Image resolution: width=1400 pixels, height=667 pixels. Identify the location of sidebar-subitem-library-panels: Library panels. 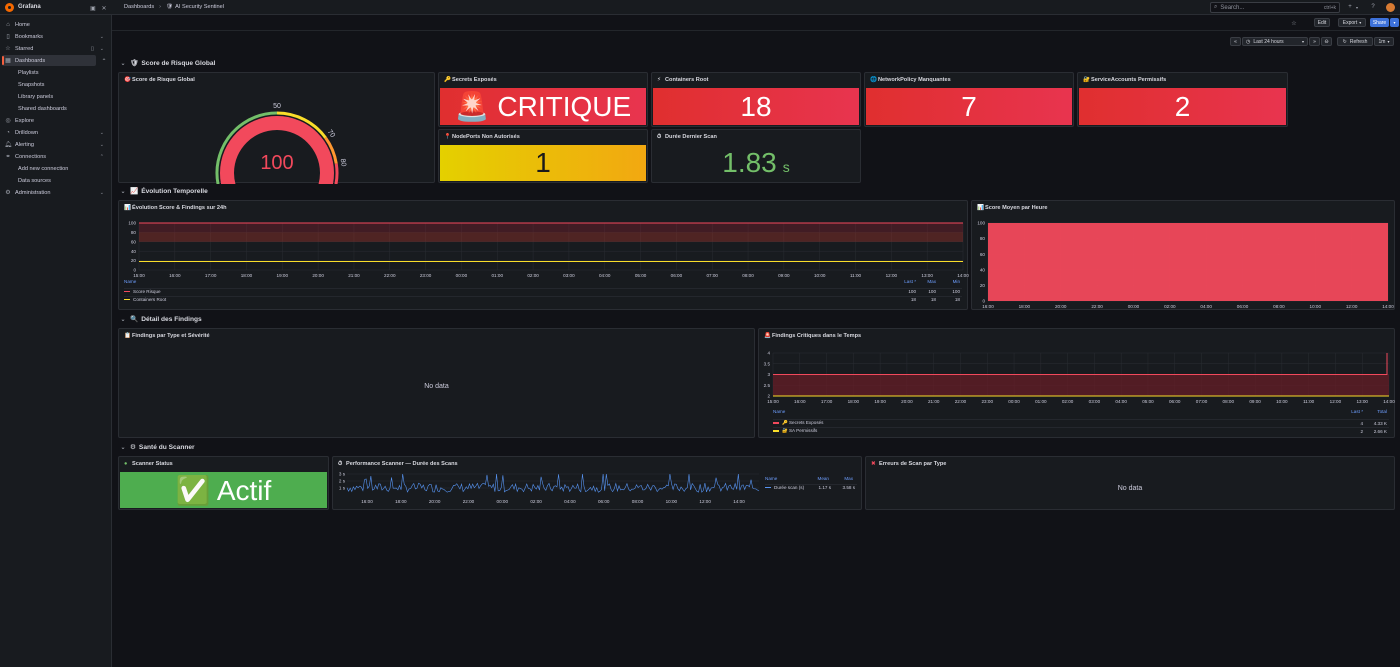
(35, 97).